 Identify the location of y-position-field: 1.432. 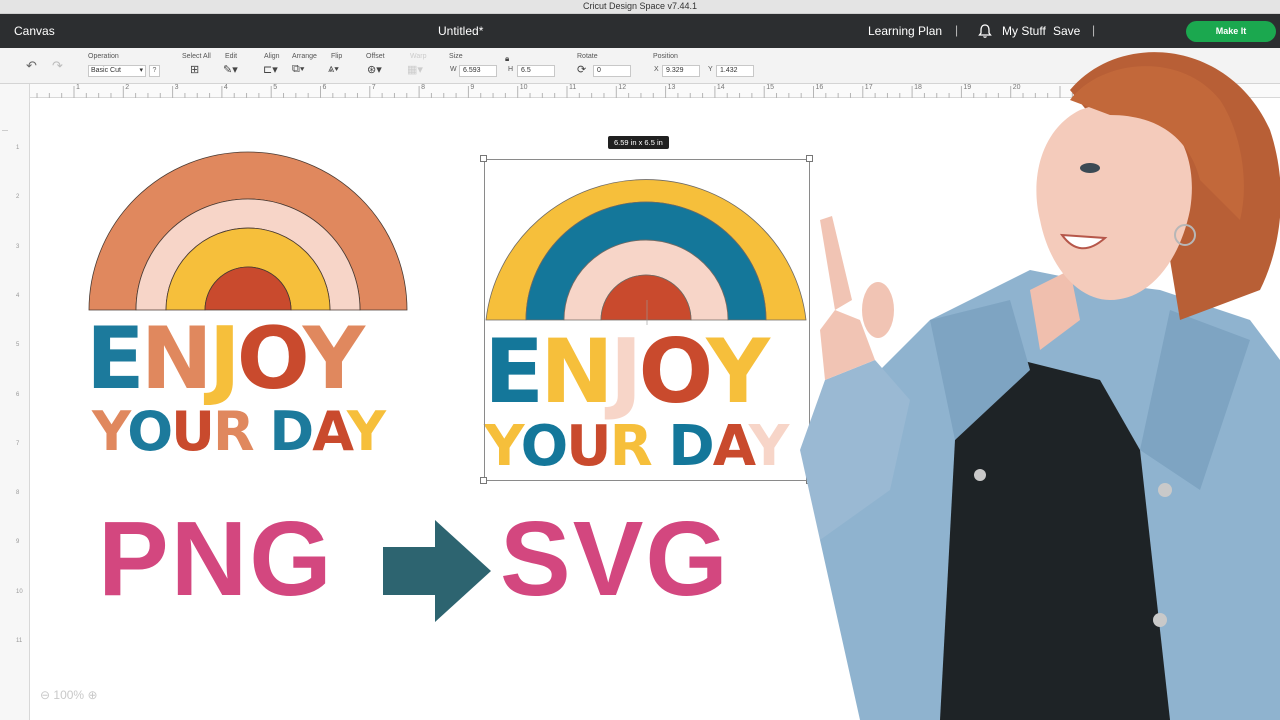
(735, 71).